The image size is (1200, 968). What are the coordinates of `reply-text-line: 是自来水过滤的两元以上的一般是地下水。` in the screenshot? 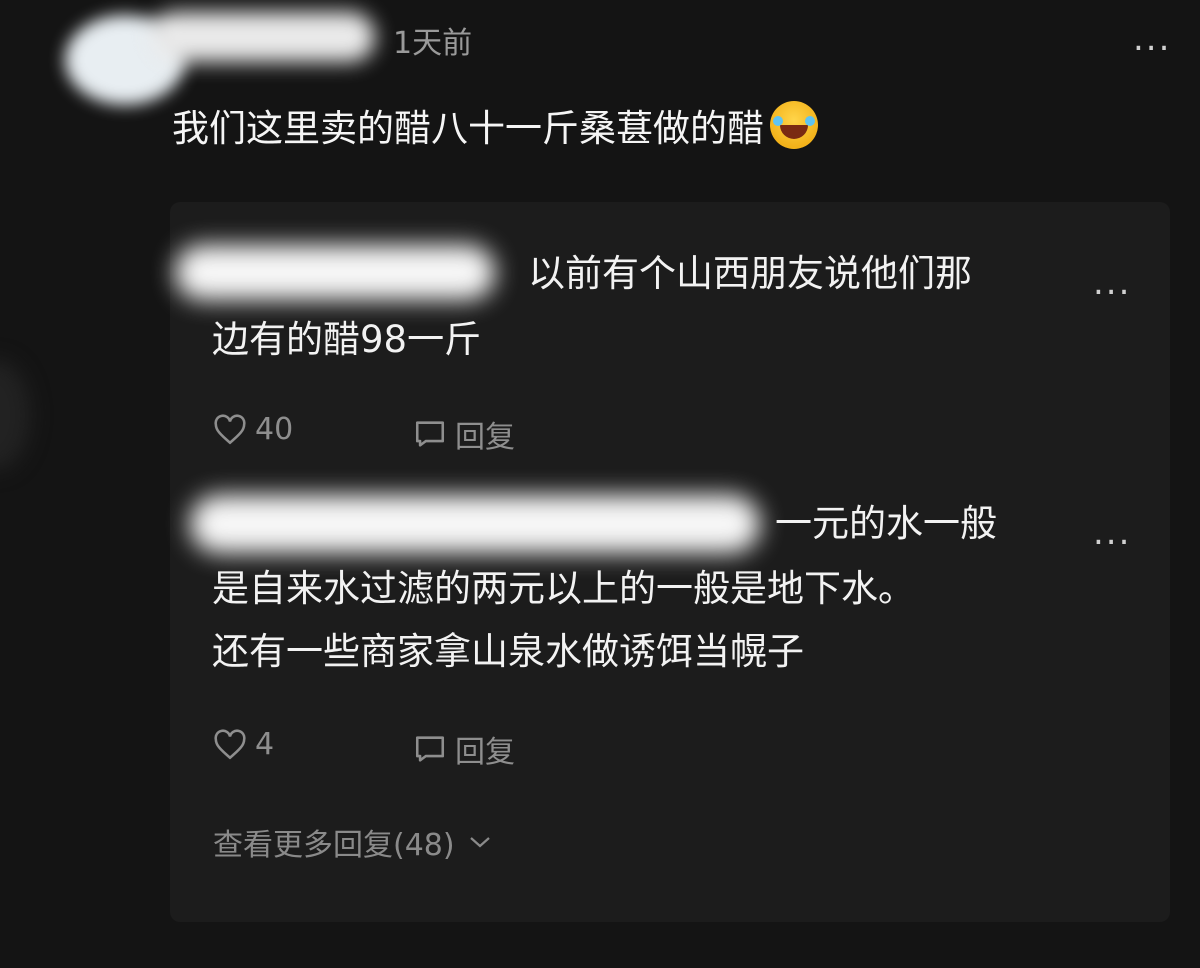 It's located at (563, 588).